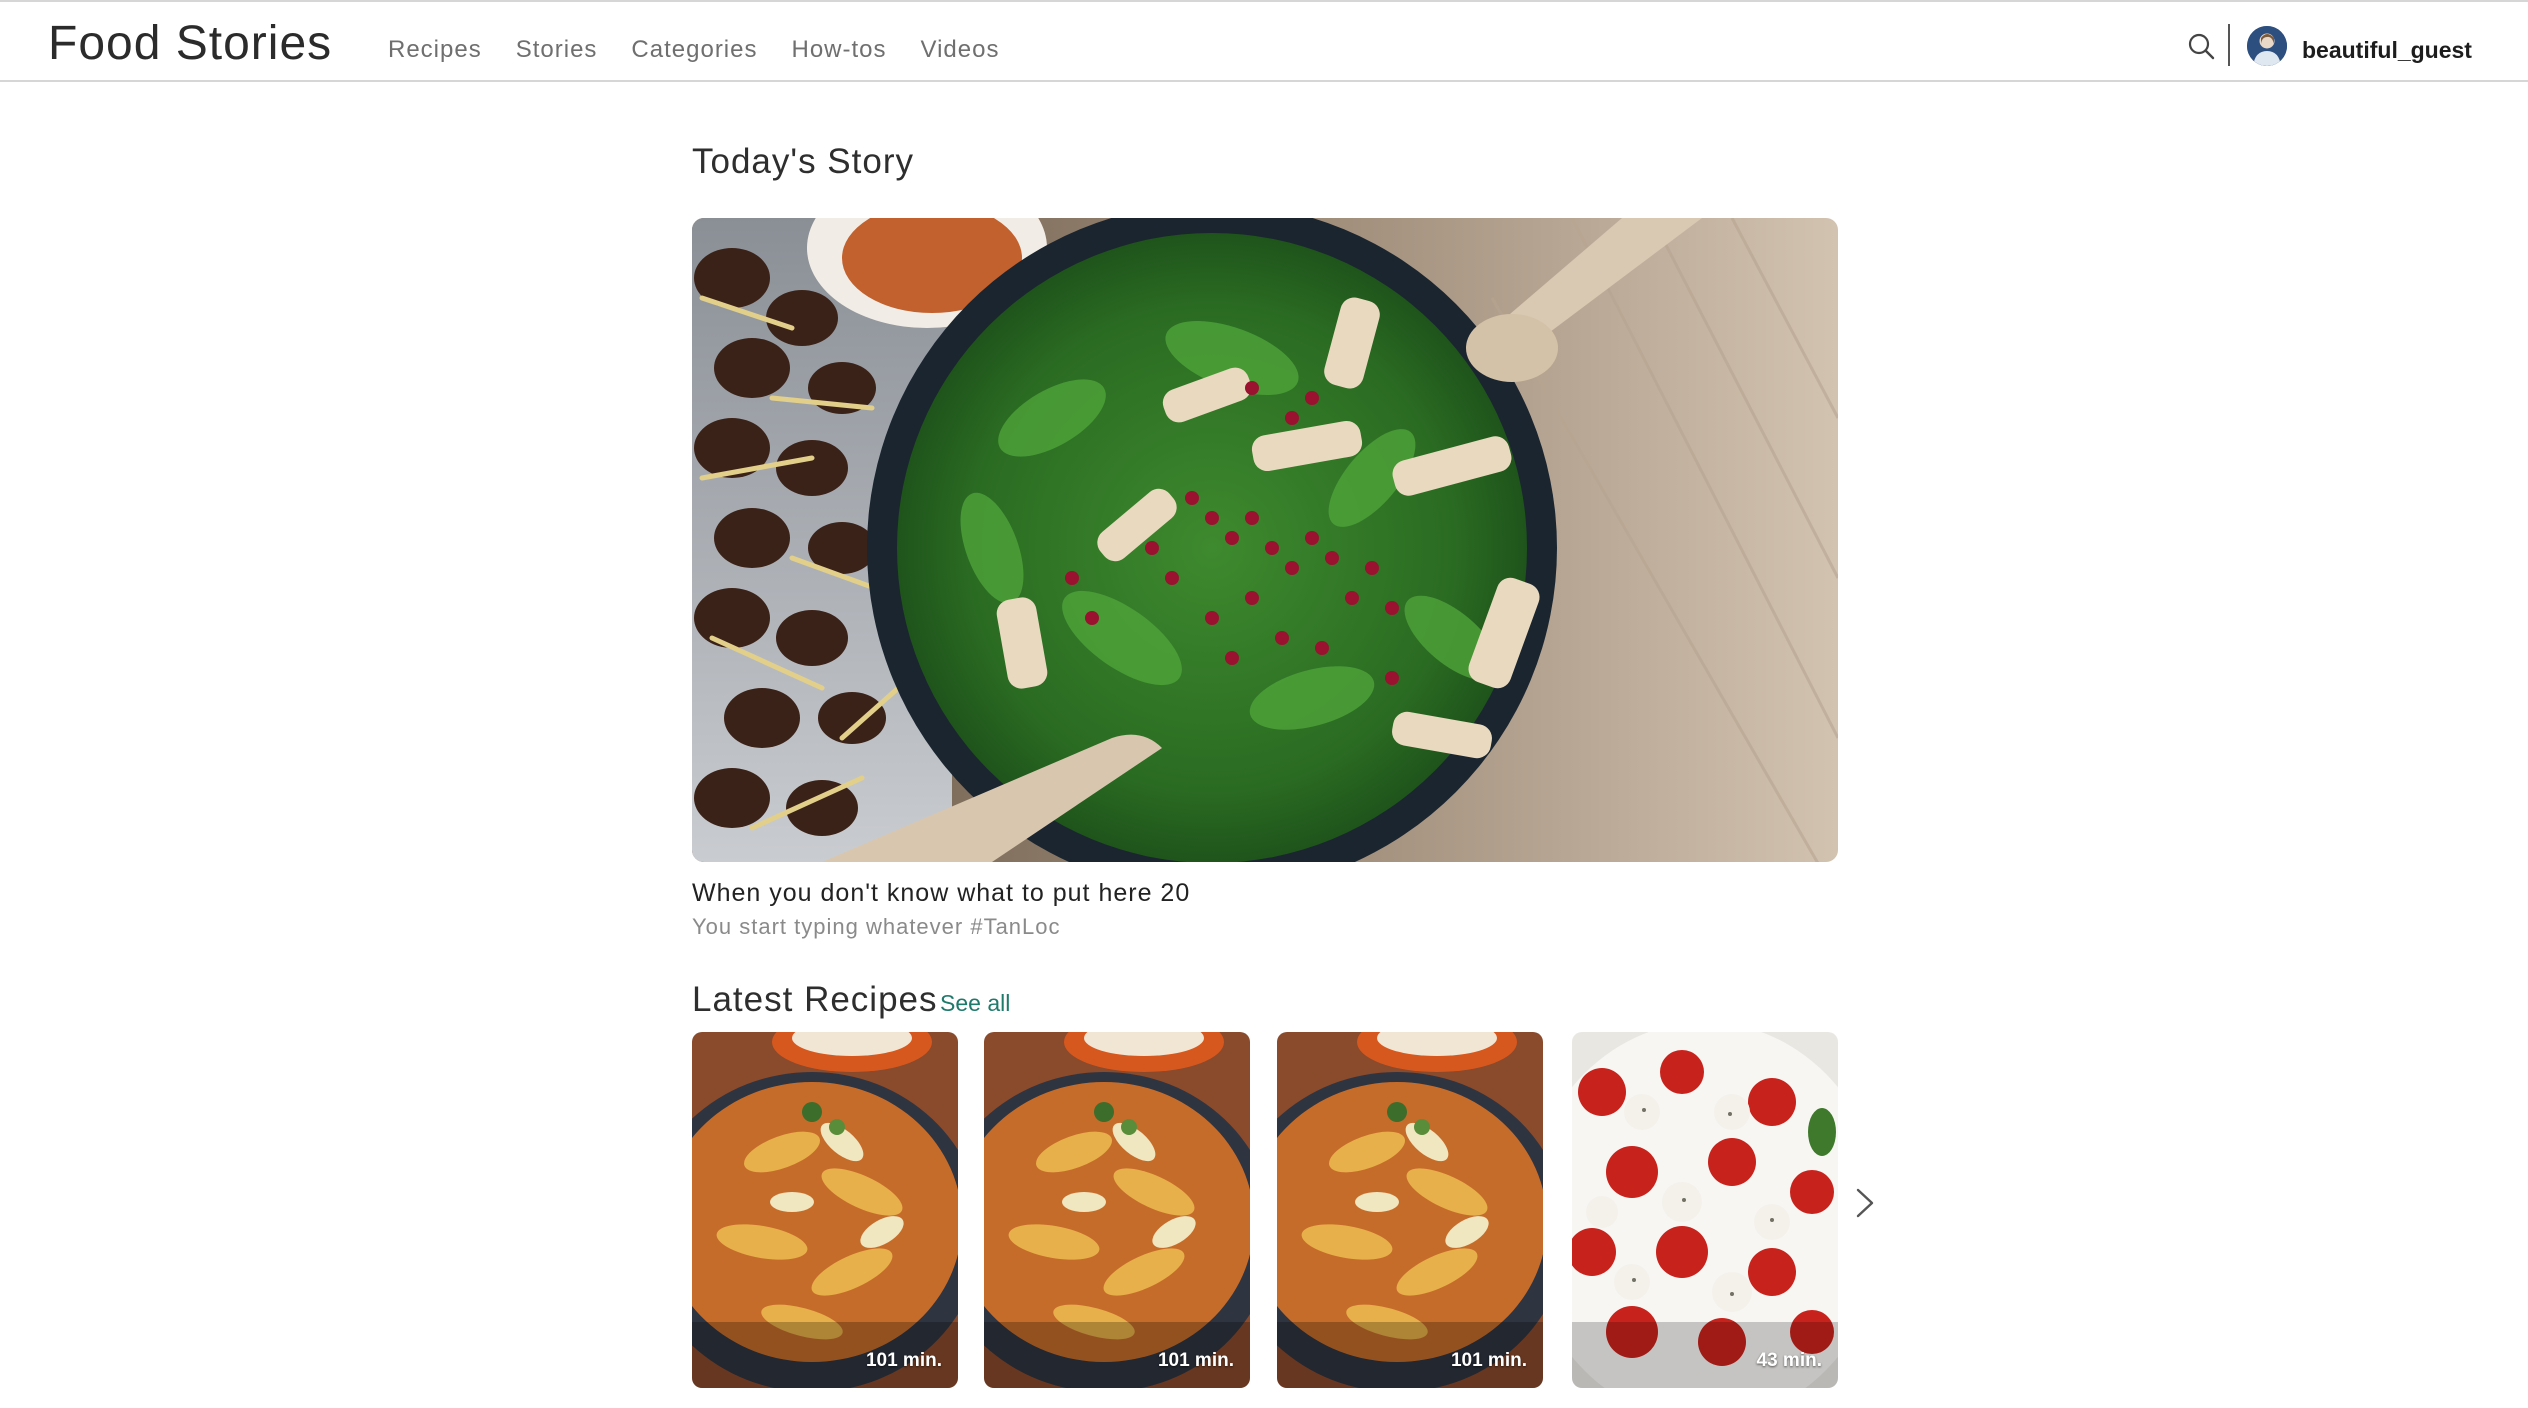 The height and width of the screenshot is (1408, 2528). Describe the element at coordinates (1789, 1360) in the screenshot. I see `recipe-time: 43 min.` at that location.